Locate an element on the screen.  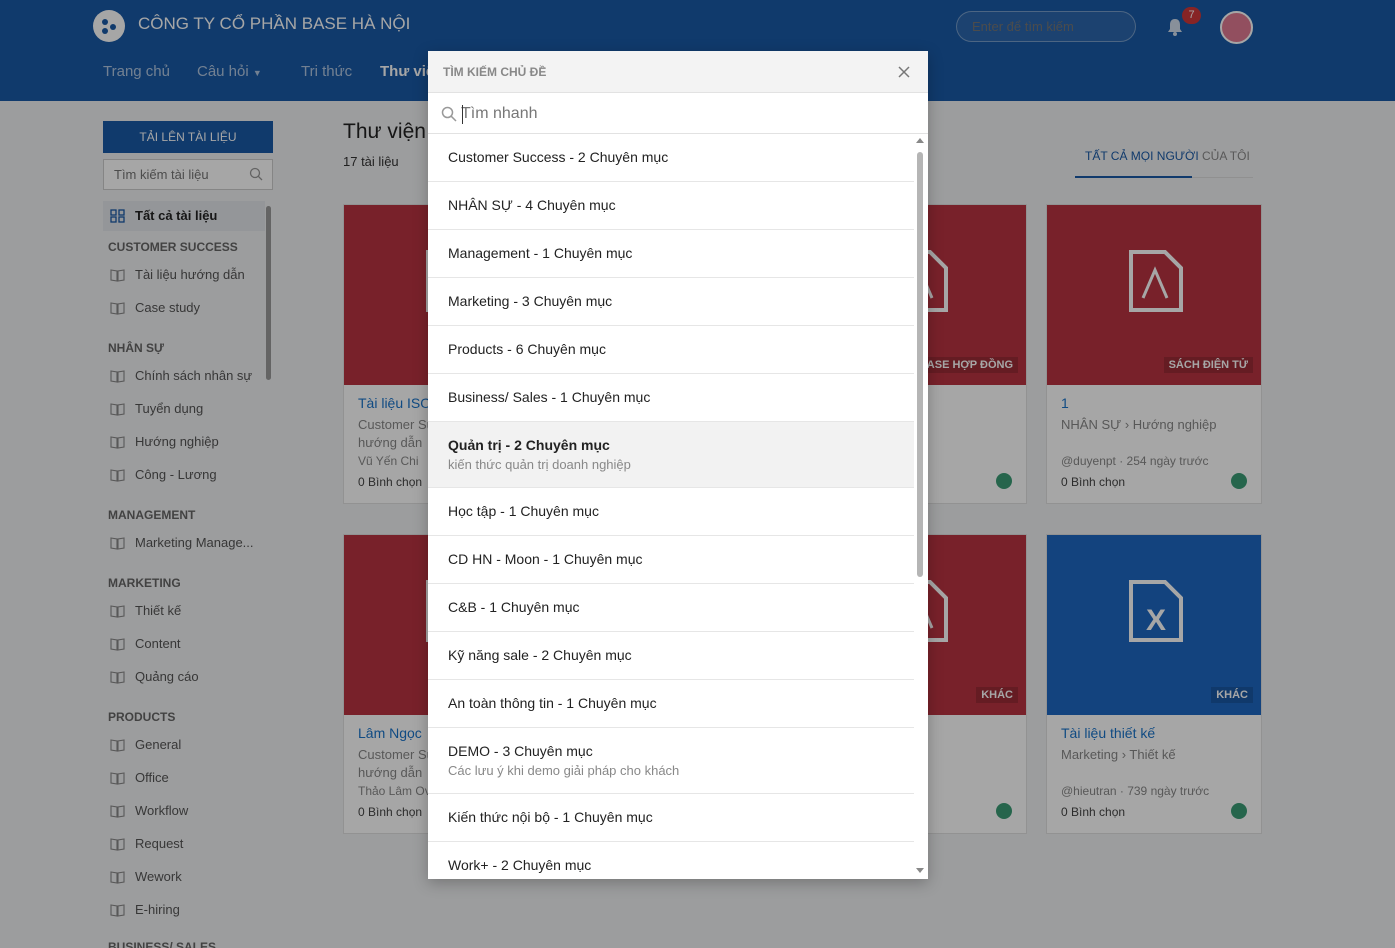
topic-item: Customer Success - 2 Chuyên mục is located at coordinates (671, 158).